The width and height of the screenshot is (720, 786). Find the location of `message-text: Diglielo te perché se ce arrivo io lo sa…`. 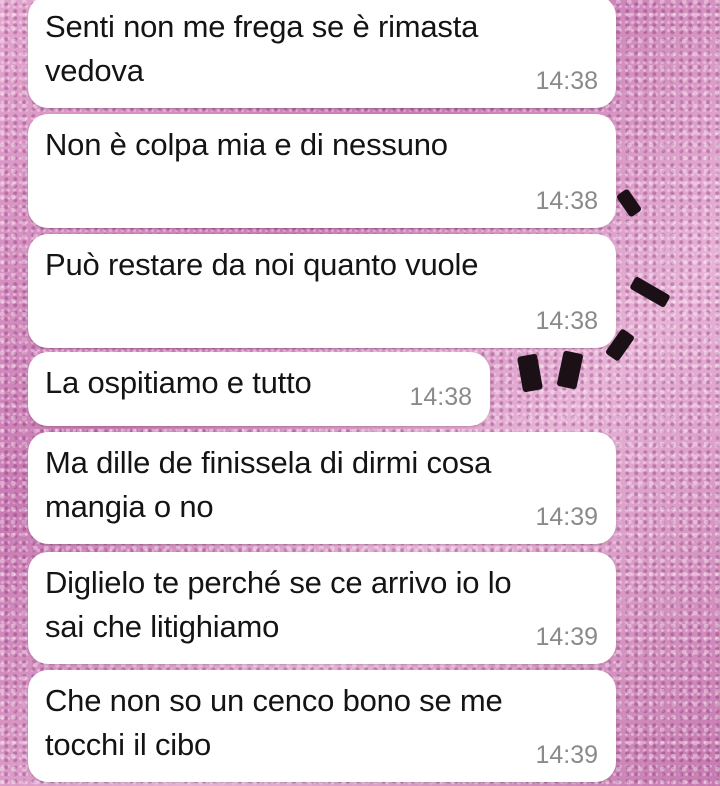

message-text: Diglielo te perché se ce arrivo io lo sa… is located at coordinates (278, 604).